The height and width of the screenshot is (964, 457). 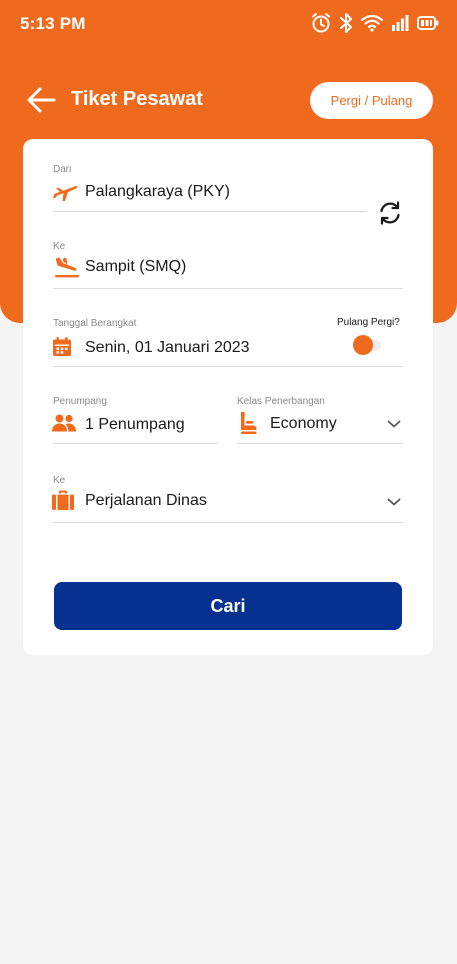 What do you see at coordinates (228, 366) in the screenshot?
I see `departure-date-underline` at bounding box center [228, 366].